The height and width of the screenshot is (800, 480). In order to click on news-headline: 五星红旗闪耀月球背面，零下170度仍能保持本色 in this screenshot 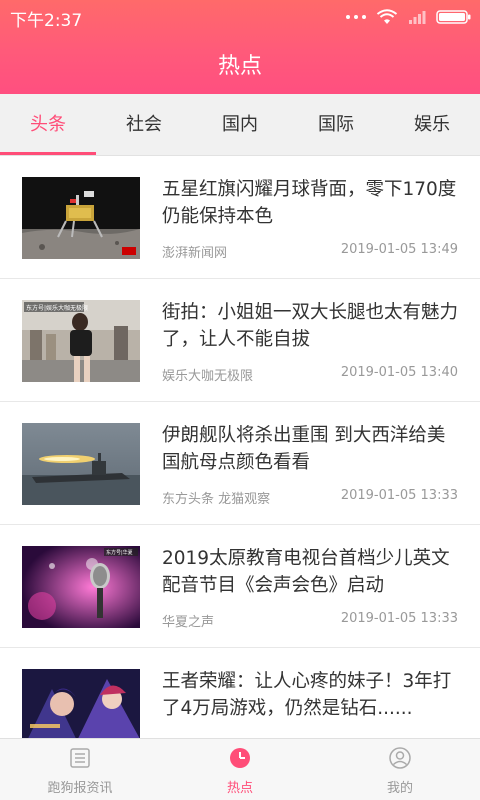, I will do `click(309, 203)`.